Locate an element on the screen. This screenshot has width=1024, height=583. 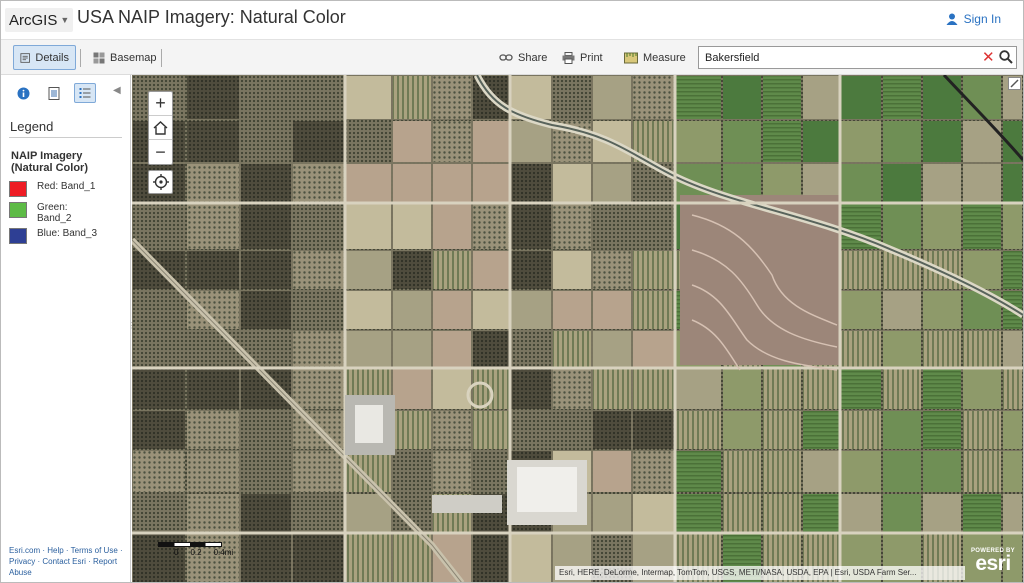
clear-icon: ✕ is located at coordinates (988, 57).